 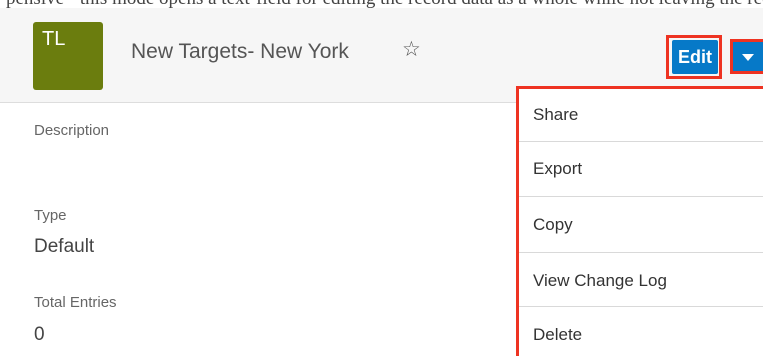 I want to click on menu-item-view-change-log: View Change Log, so click(x=641, y=281).